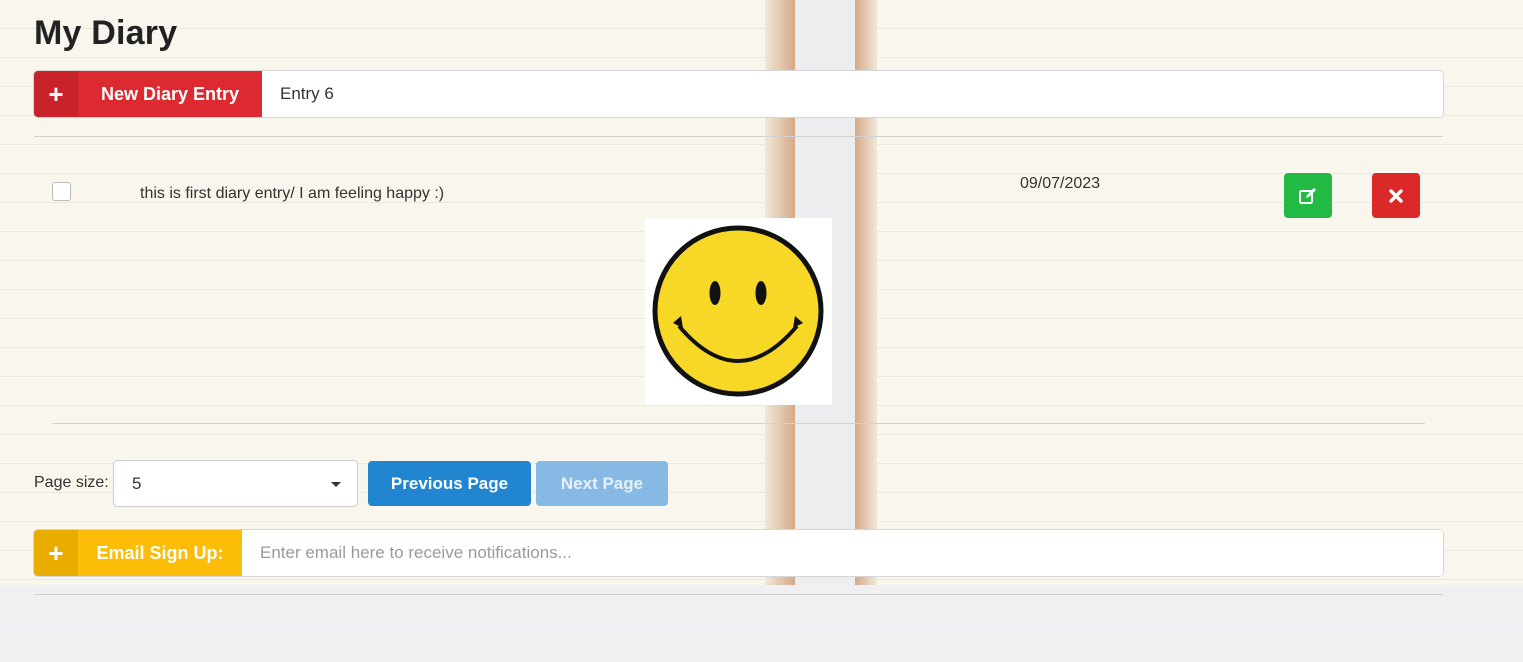  I want to click on email-signup-group: + Email Sign Up:, so click(738, 553).